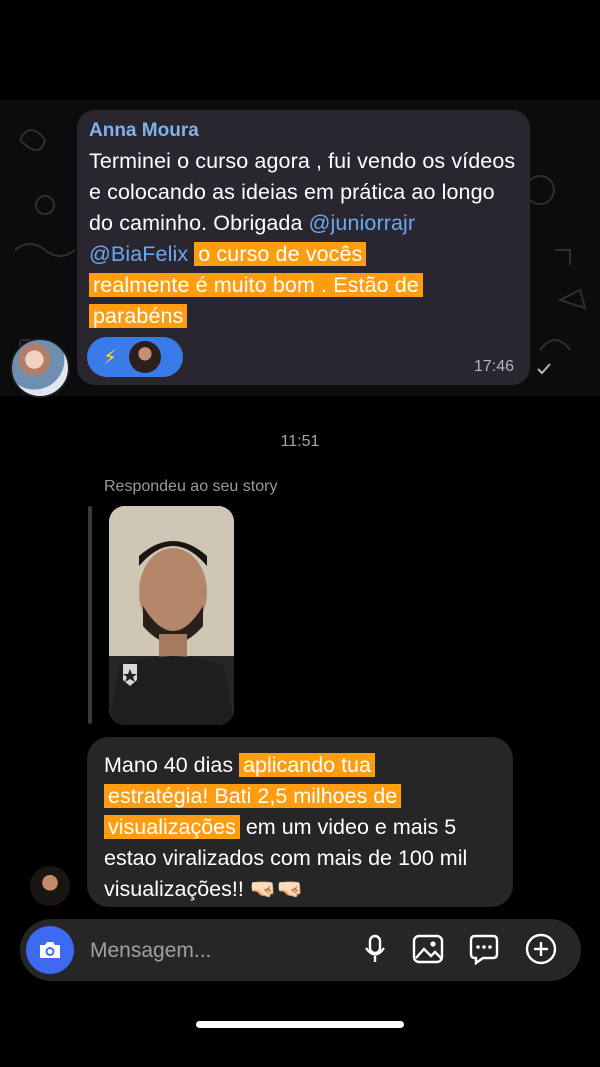 Image resolution: width=600 pixels, height=1067 pixels. Describe the element at coordinates (191, 486) in the screenshot. I see `story-reply-label: Respondeu ao seu story` at that location.